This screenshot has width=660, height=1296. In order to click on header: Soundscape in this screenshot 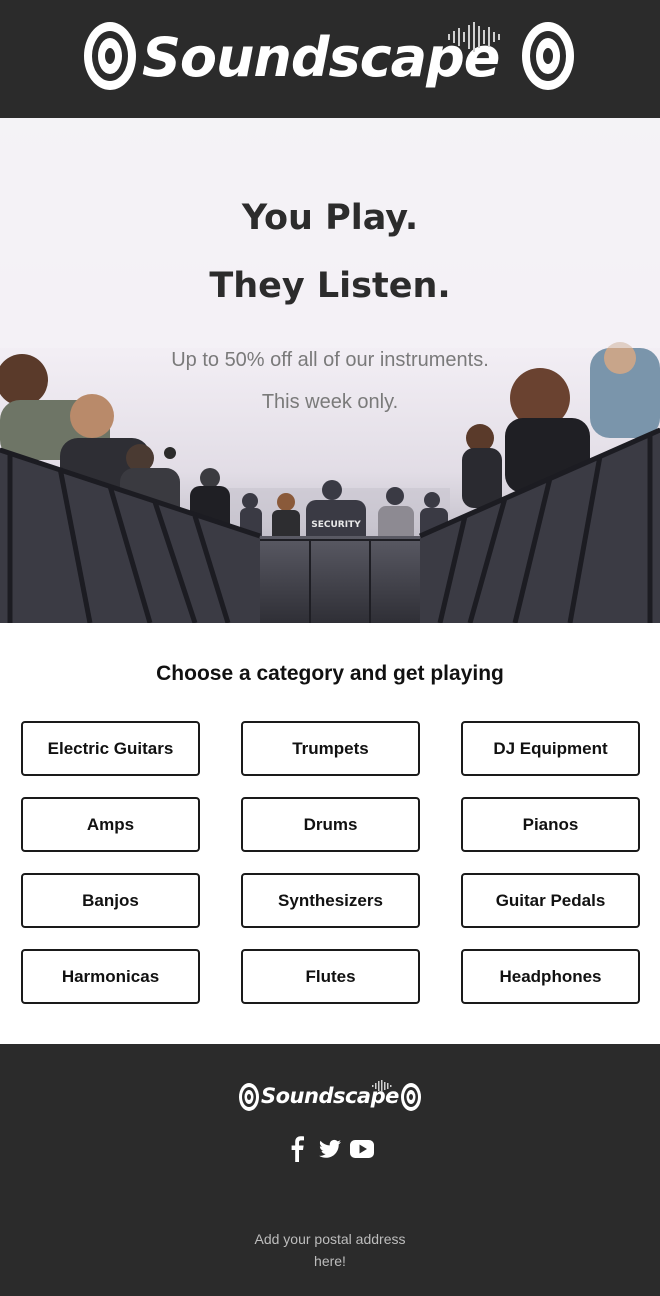, I will do `click(330, 59)`.